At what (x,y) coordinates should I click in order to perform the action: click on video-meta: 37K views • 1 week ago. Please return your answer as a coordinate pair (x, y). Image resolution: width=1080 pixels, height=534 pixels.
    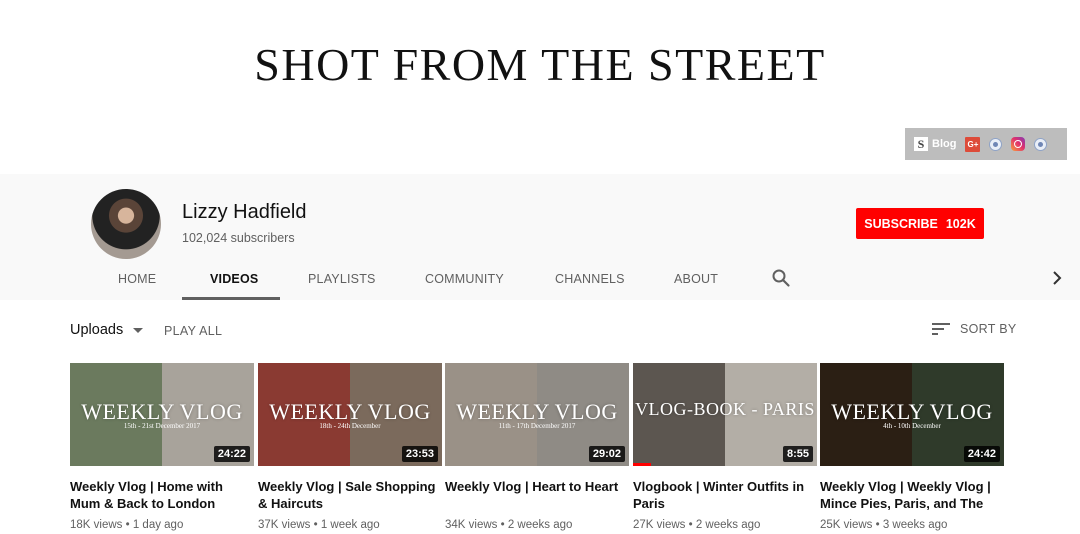
    Looking at the image, I should click on (319, 525).